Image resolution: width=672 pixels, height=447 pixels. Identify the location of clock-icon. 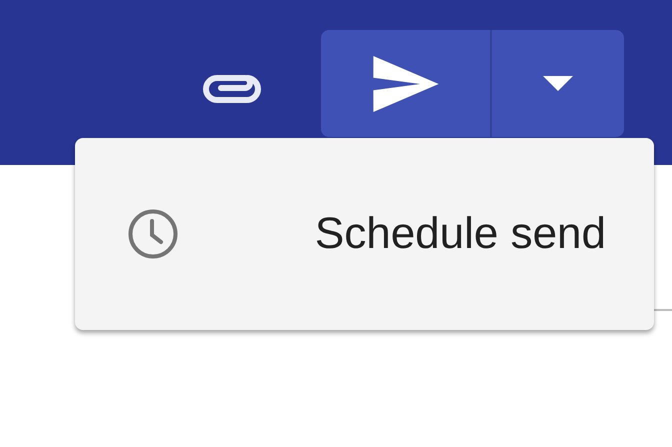
(153, 234).